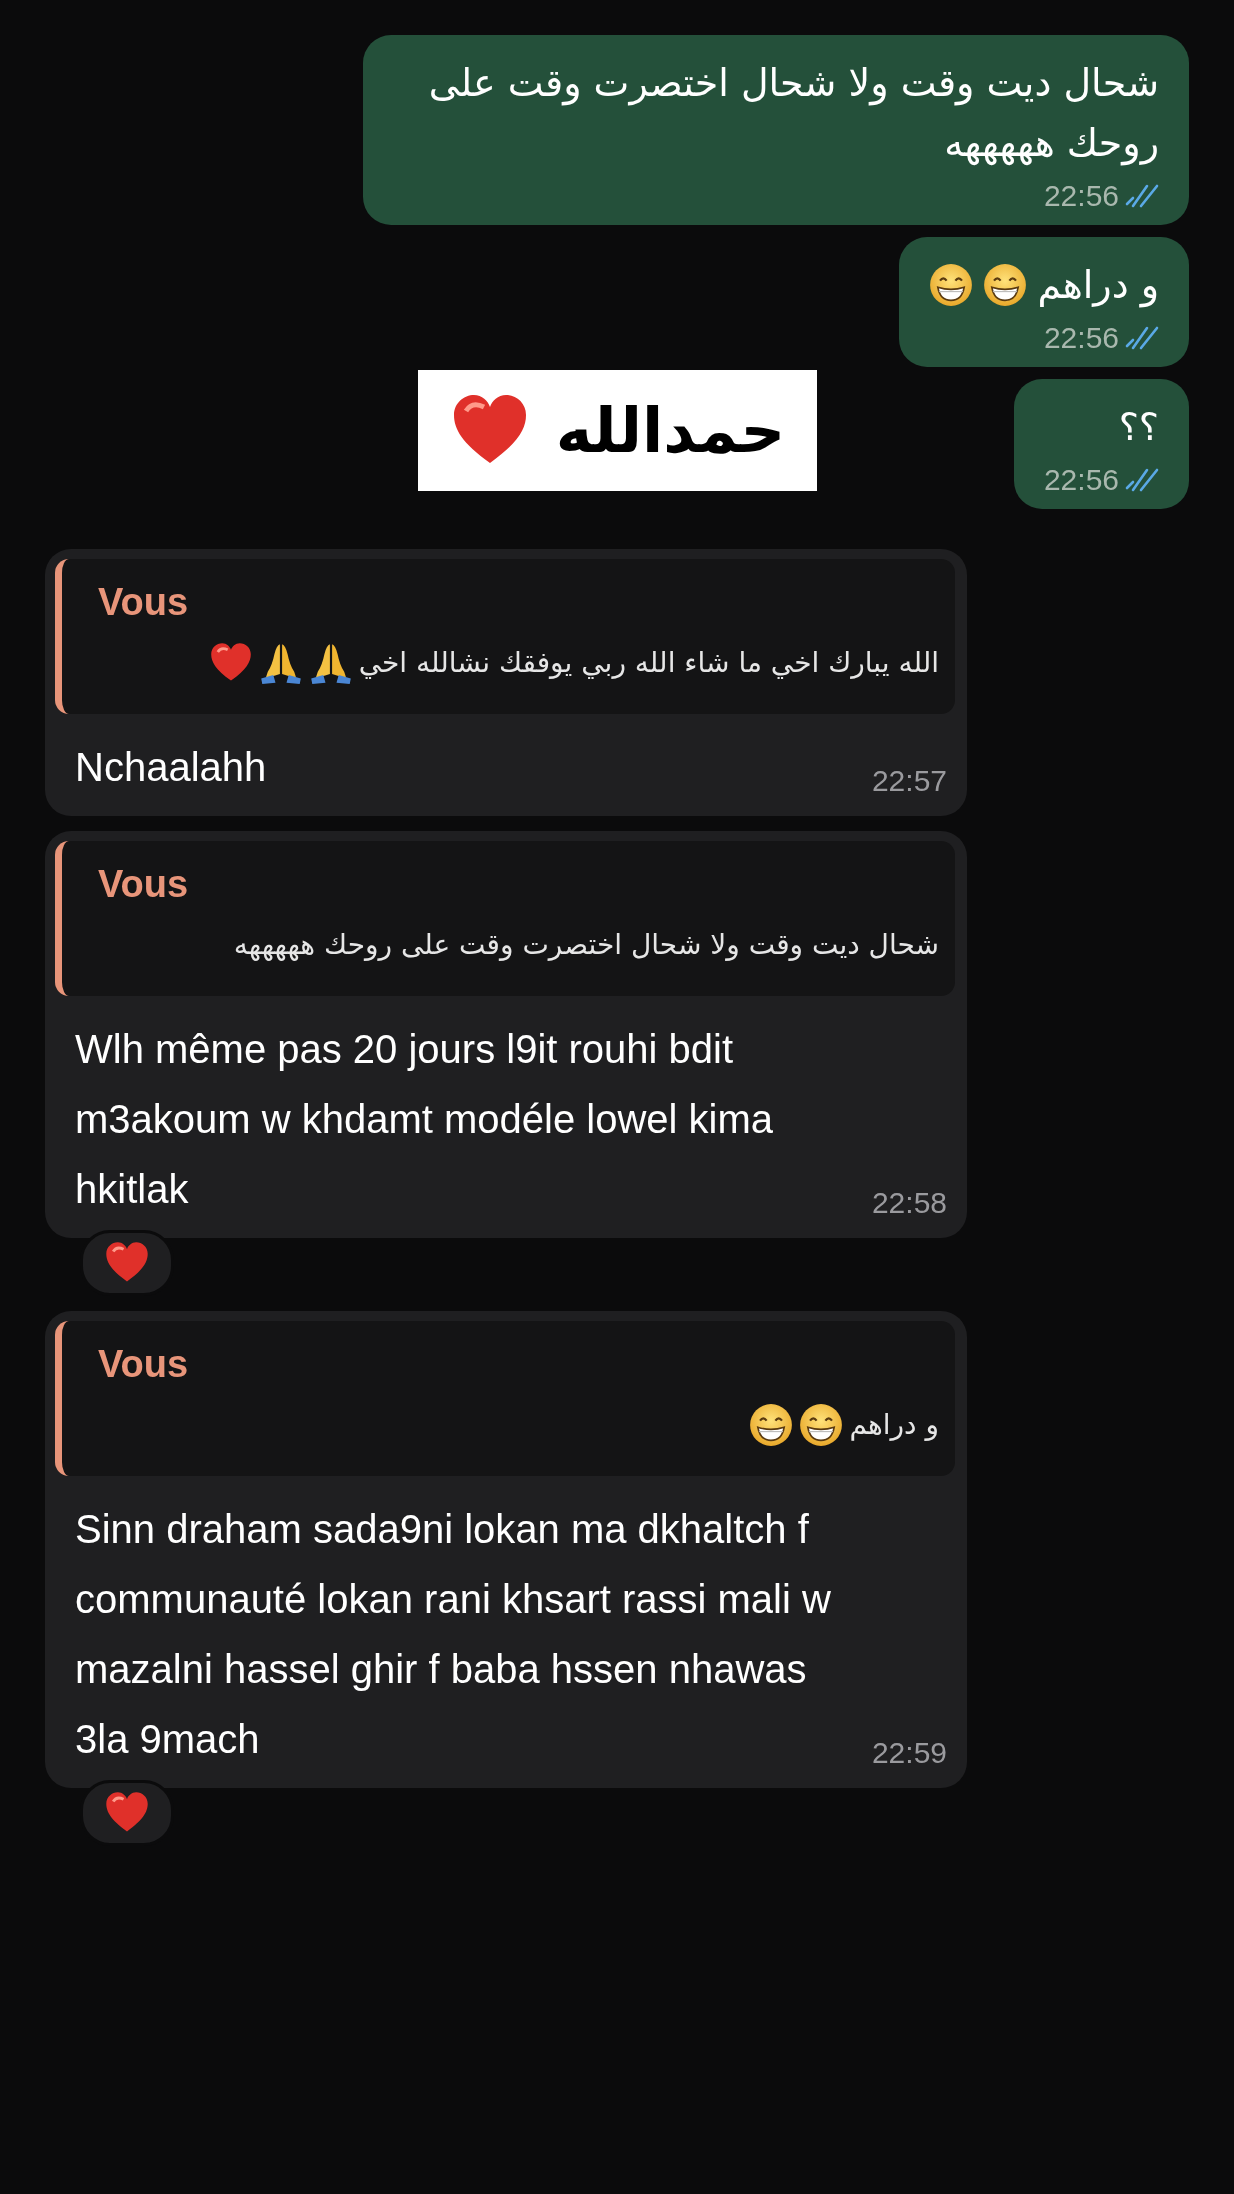  I want to click on message-text: Sinn draham sada9ni lokan ma dkhaltch f communauté lokan rani khsart rassi mali w mazalni hassel ghir f baba hssen nhawas 3la 9mach, so click(453, 1634).